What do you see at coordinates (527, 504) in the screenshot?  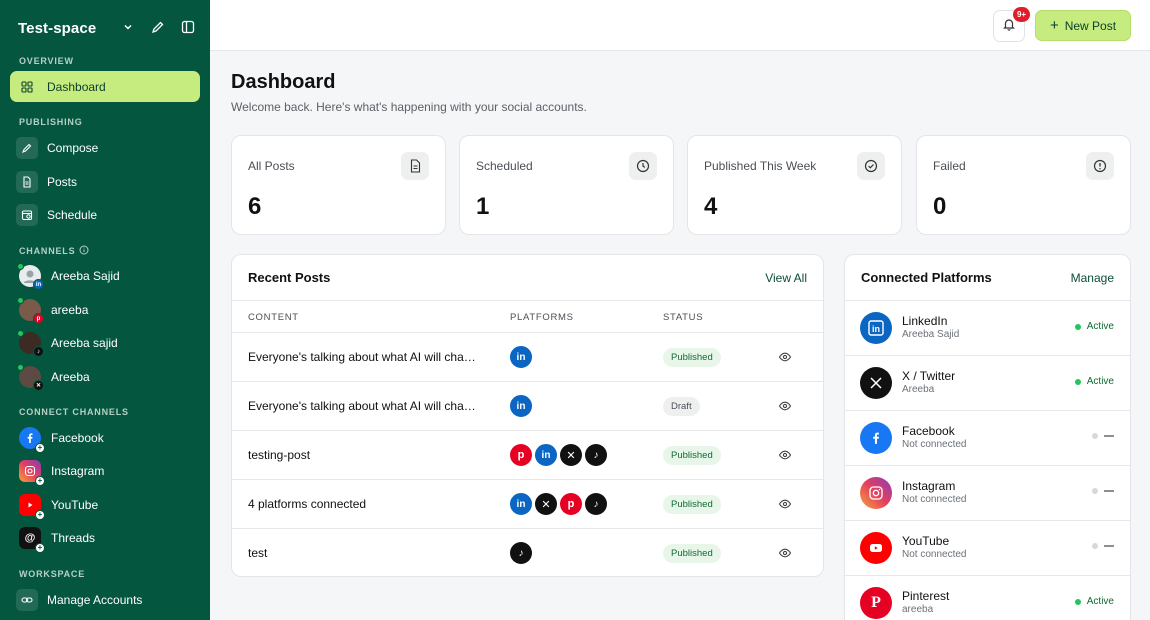 I see `table-row: 4 platforms connected in ✕ p ♪ Published` at bounding box center [527, 504].